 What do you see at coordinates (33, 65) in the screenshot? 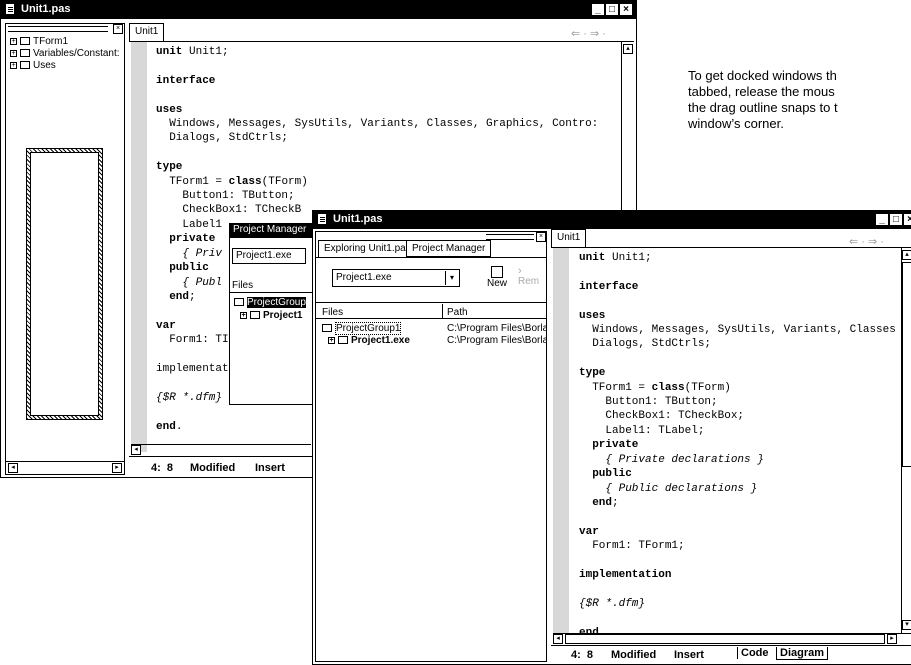
I see `tree-item-uses: + Uses` at bounding box center [33, 65].